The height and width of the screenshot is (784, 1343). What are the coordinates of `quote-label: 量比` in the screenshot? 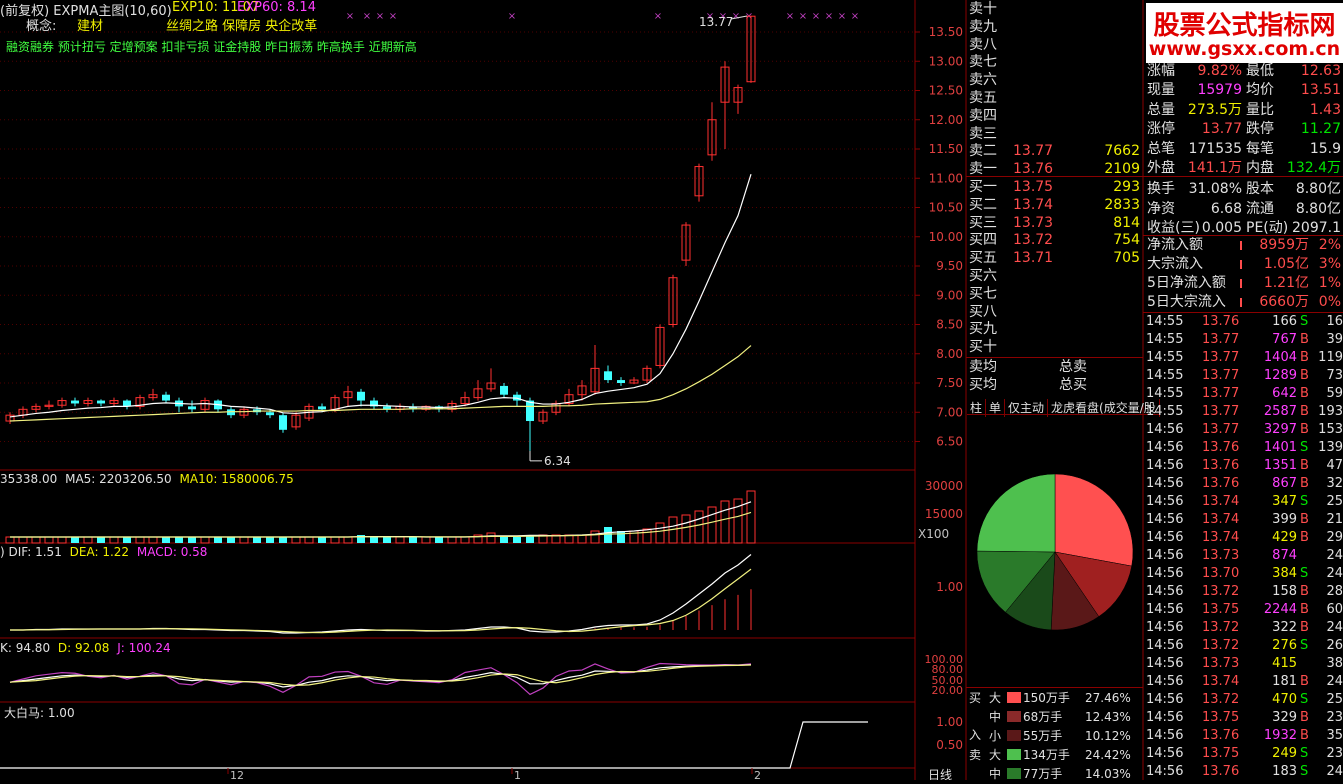 It's located at (1260, 109).